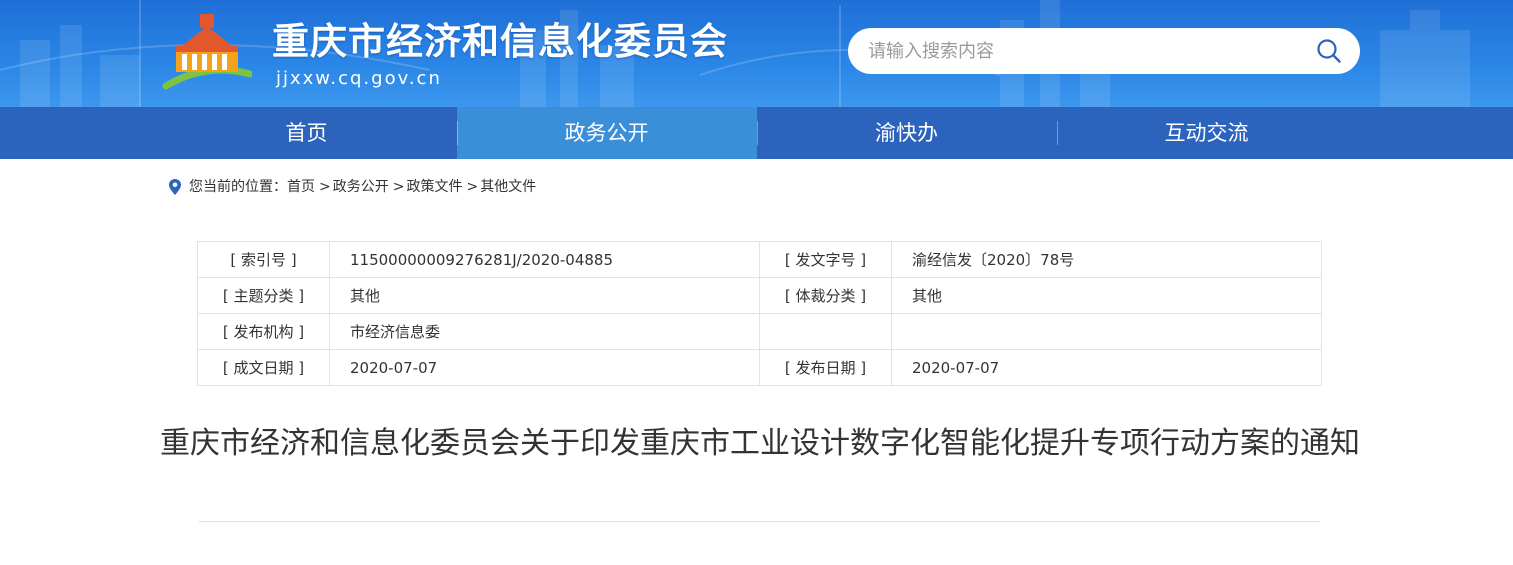  What do you see at coordinates (825, 331) in the screenshot?
I see `meta-label-empty` at bounding box center [825, 331].